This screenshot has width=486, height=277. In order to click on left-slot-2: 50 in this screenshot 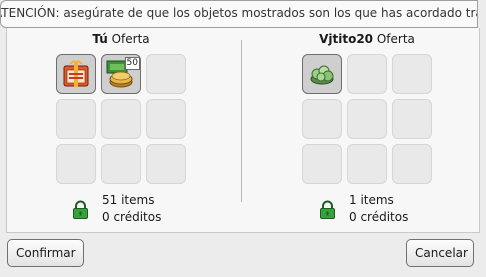, I will do `click(121, 74)`.